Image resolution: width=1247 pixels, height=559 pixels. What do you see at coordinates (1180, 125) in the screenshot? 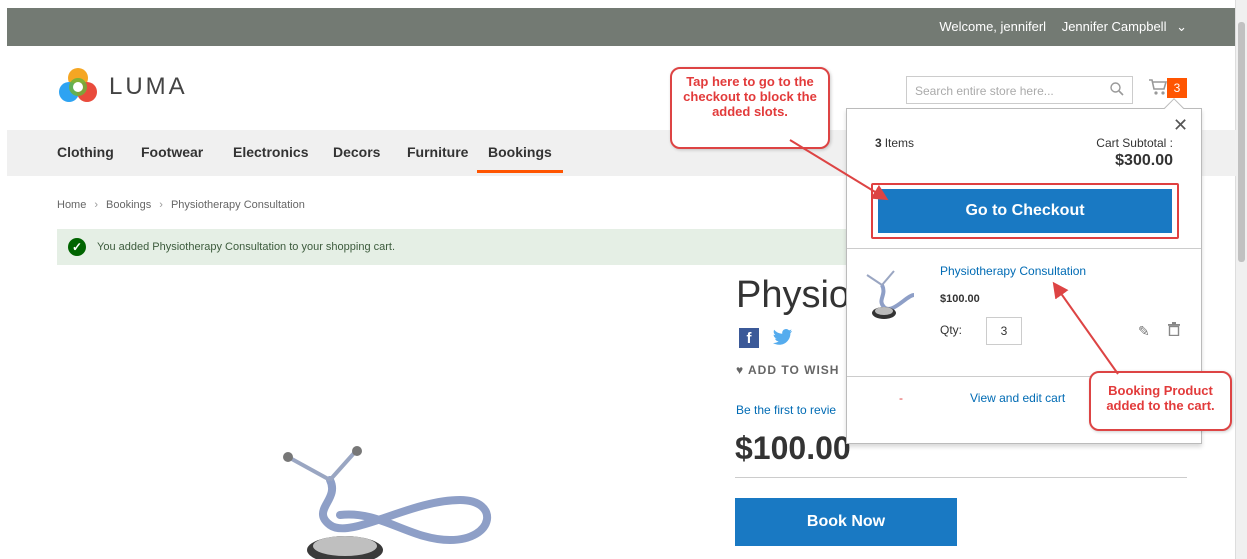
I see `close-icon: ✕` at bounding box center [1180, 125].